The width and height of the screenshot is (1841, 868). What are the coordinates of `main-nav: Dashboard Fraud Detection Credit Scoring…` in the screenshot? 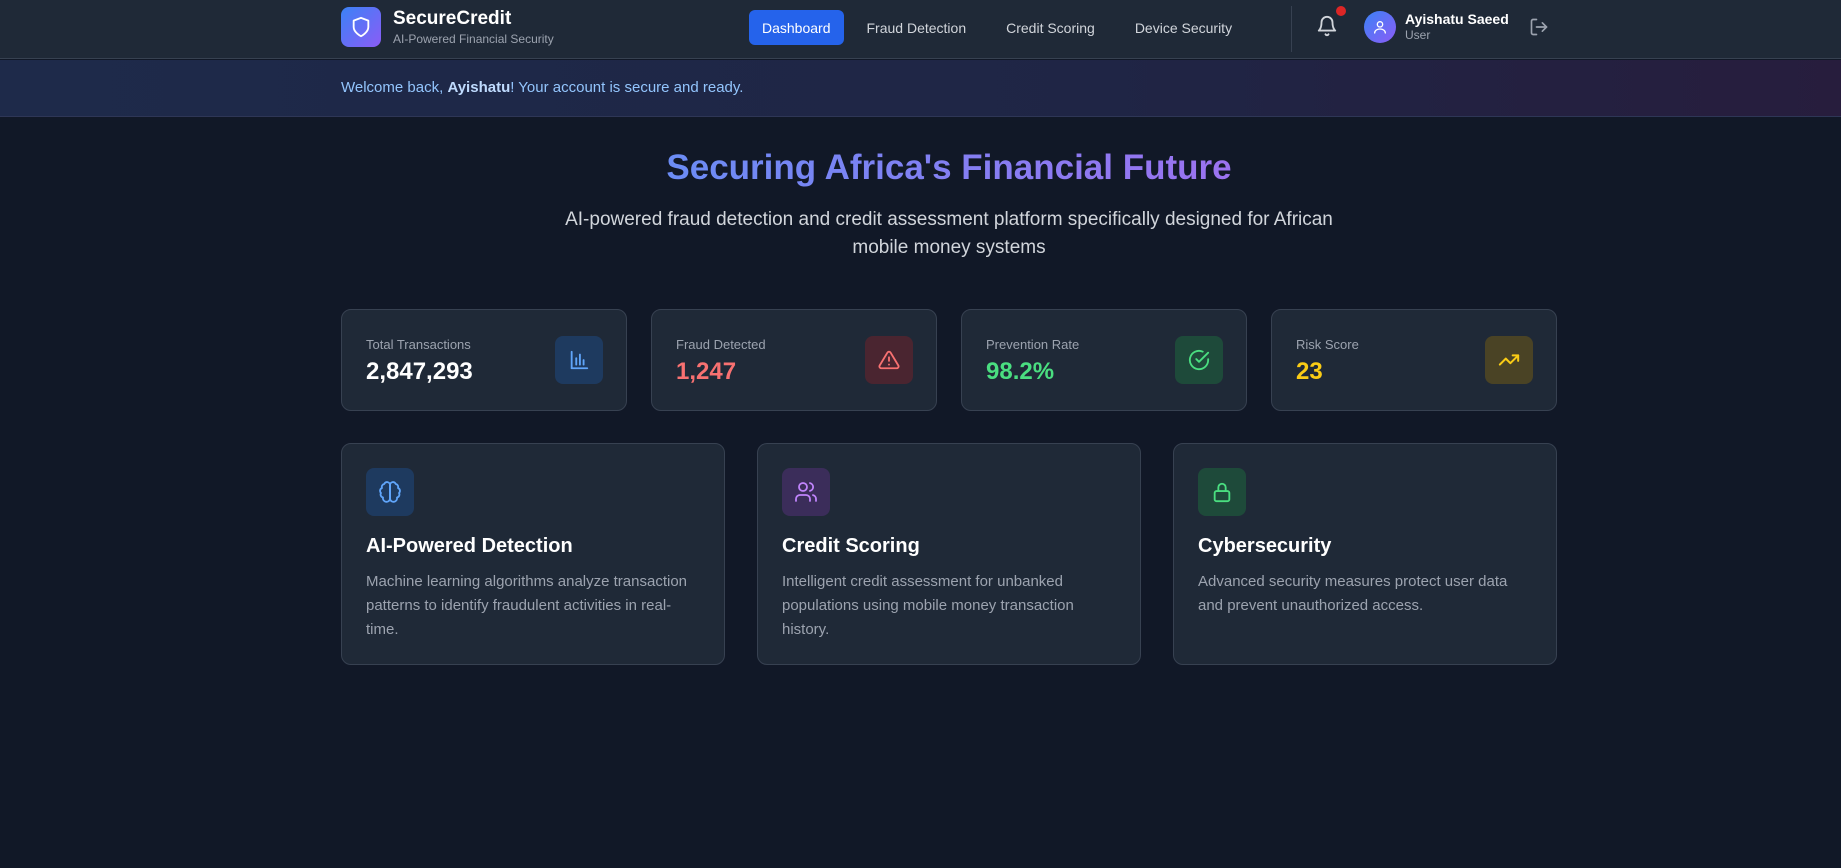 It's located at (1002, 27).